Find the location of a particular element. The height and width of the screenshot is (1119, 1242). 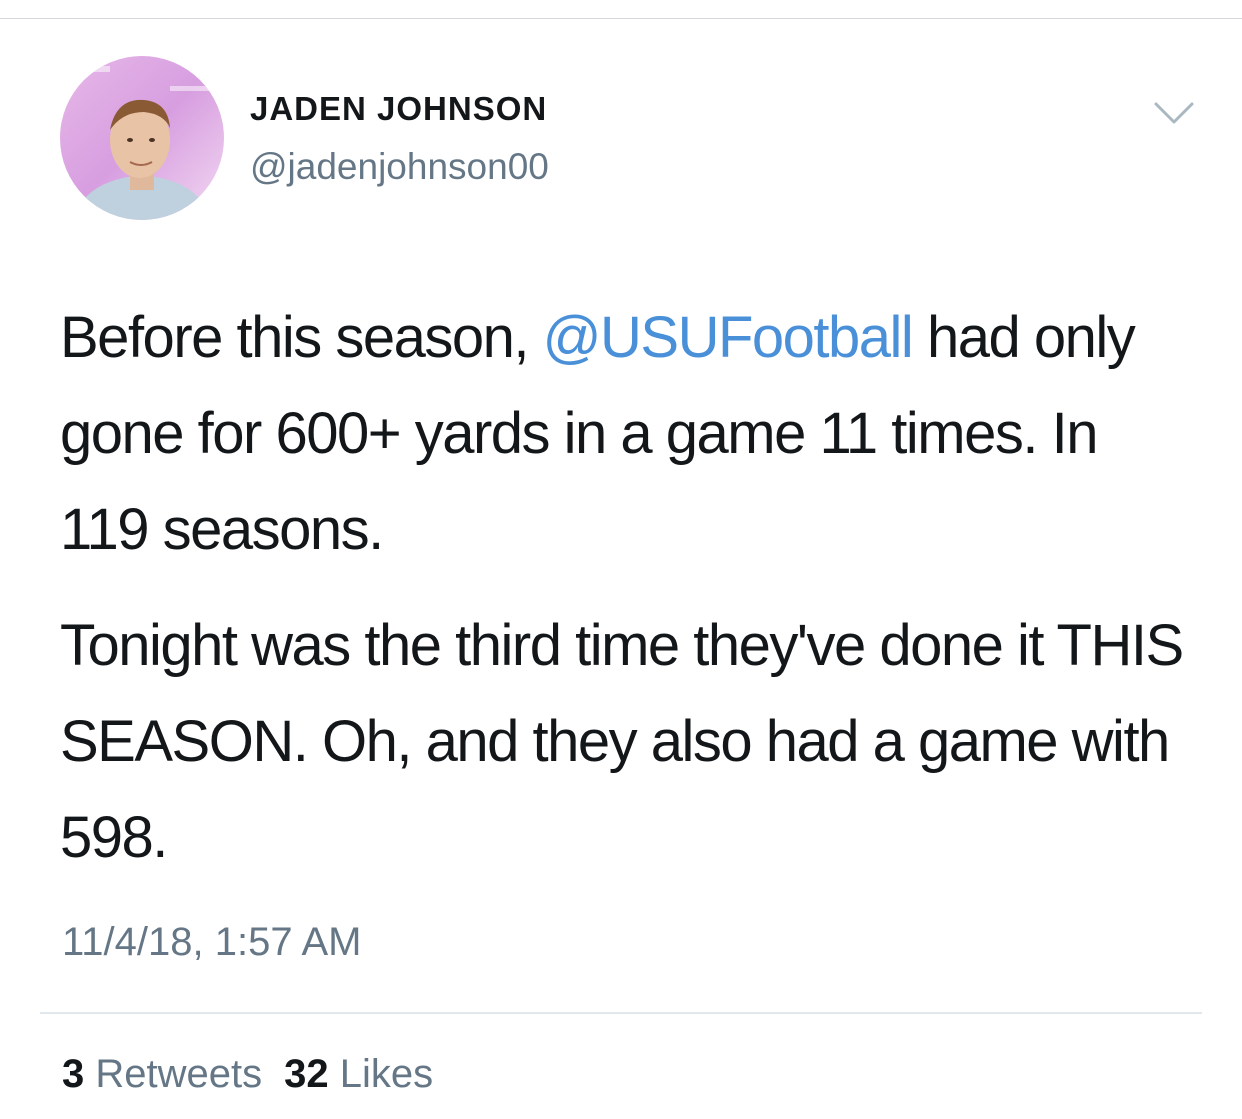

likes-stat: 32 Likes is located at coordinates (358, 1074).